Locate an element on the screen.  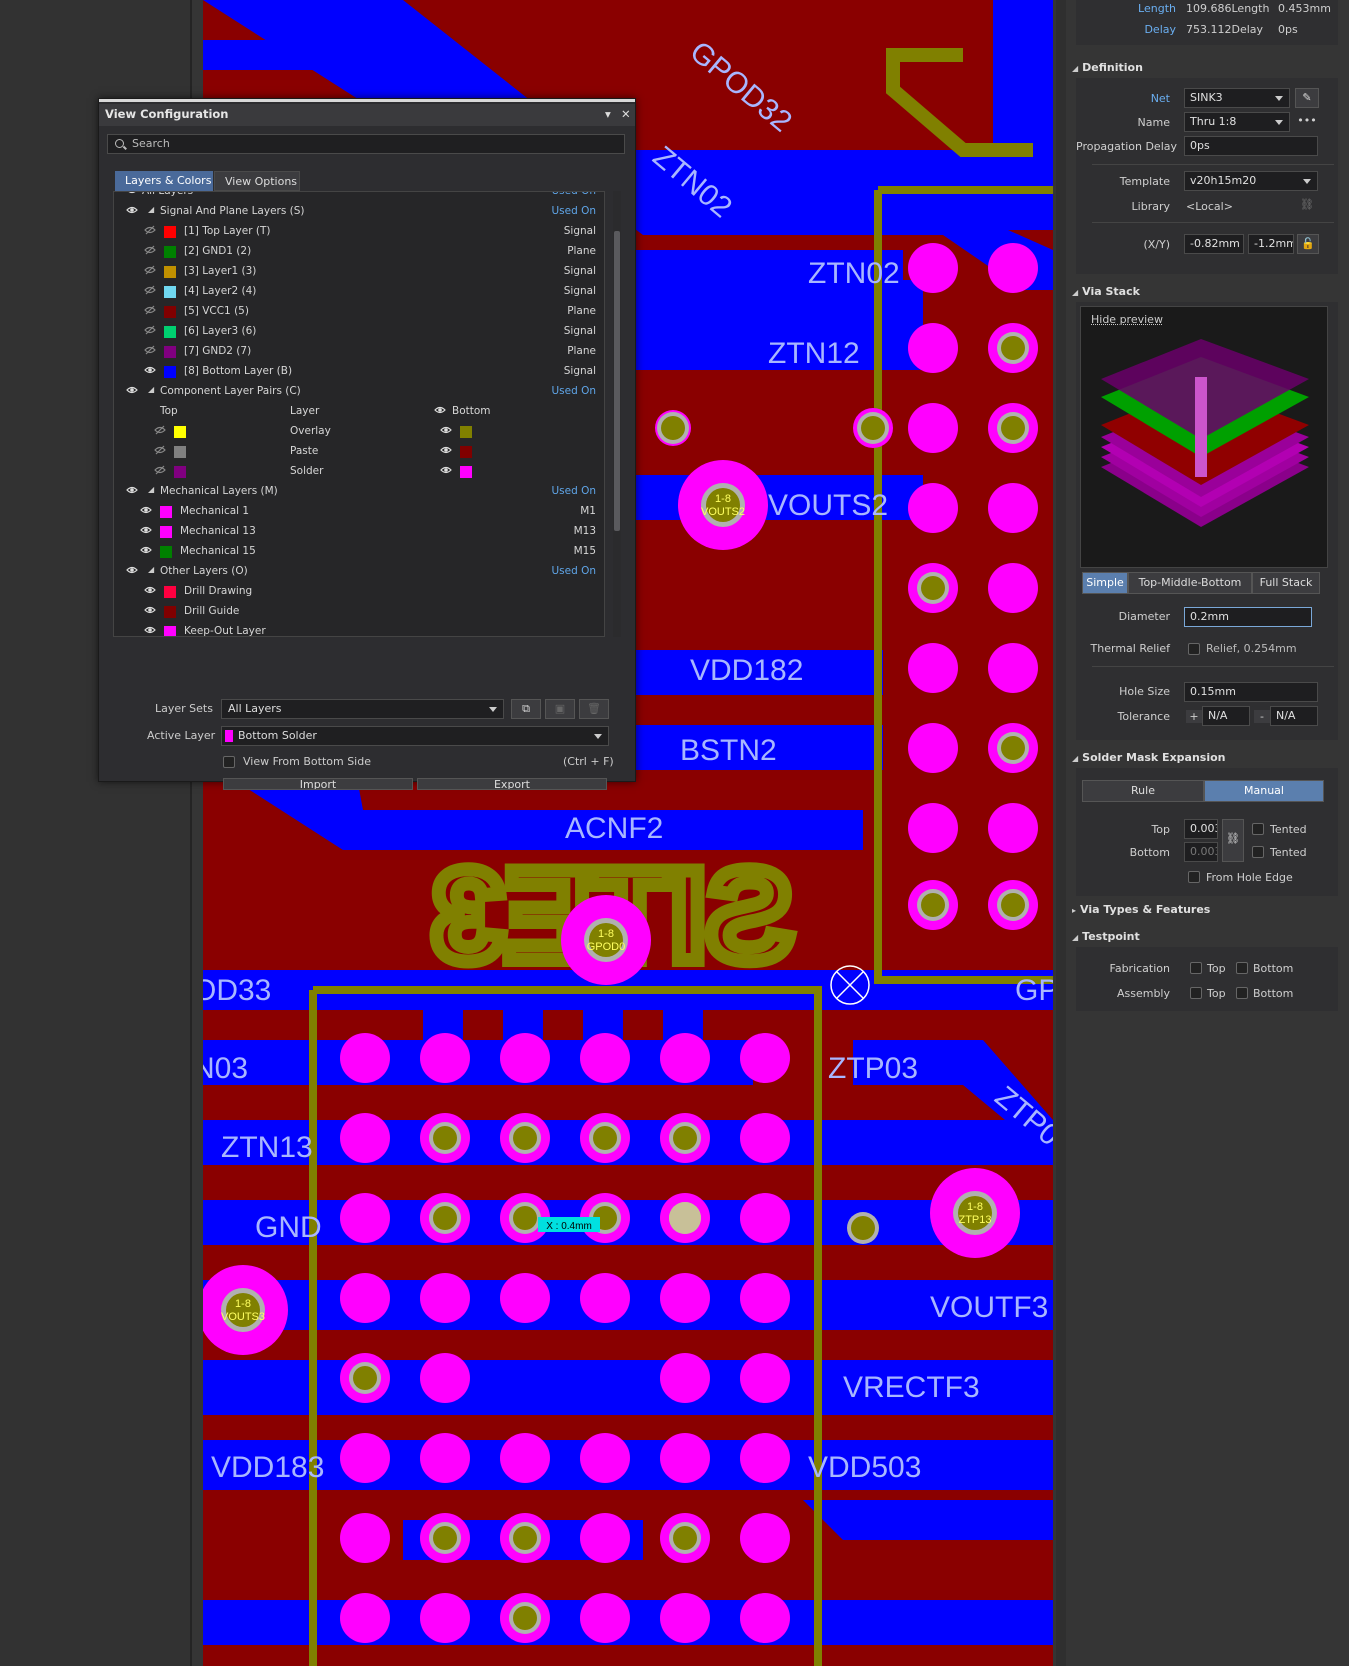
signal-layer-row: [7] GND2 (7) Plane is located at coordinates (359, 352).